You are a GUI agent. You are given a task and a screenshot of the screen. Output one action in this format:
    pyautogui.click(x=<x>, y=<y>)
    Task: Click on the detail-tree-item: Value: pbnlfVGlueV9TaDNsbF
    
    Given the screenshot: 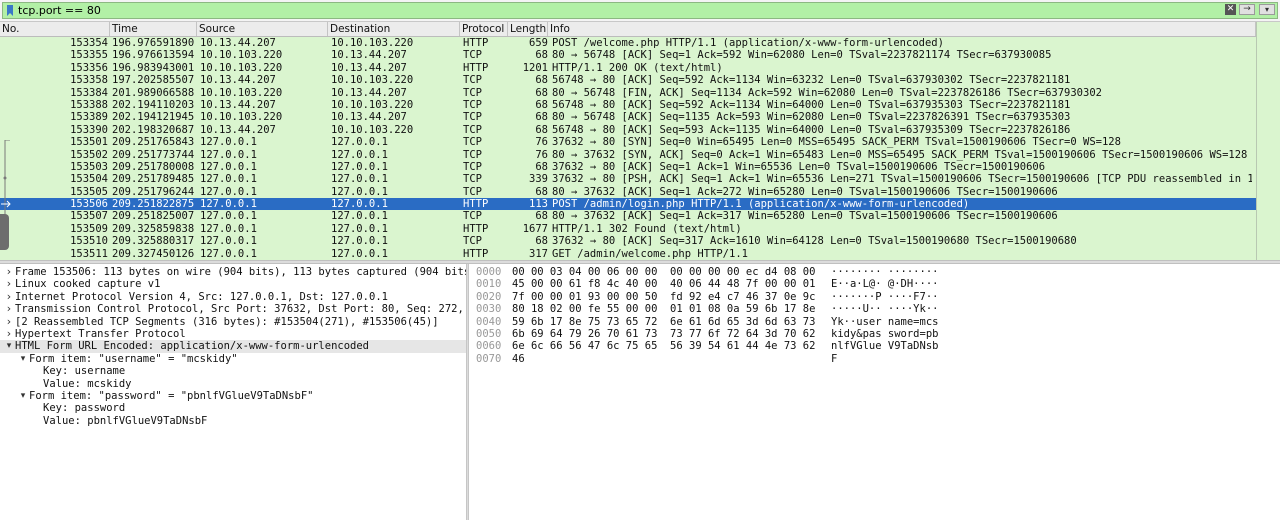 What is the action you would take?
    pyautogui.click(x=233, y=421)
    